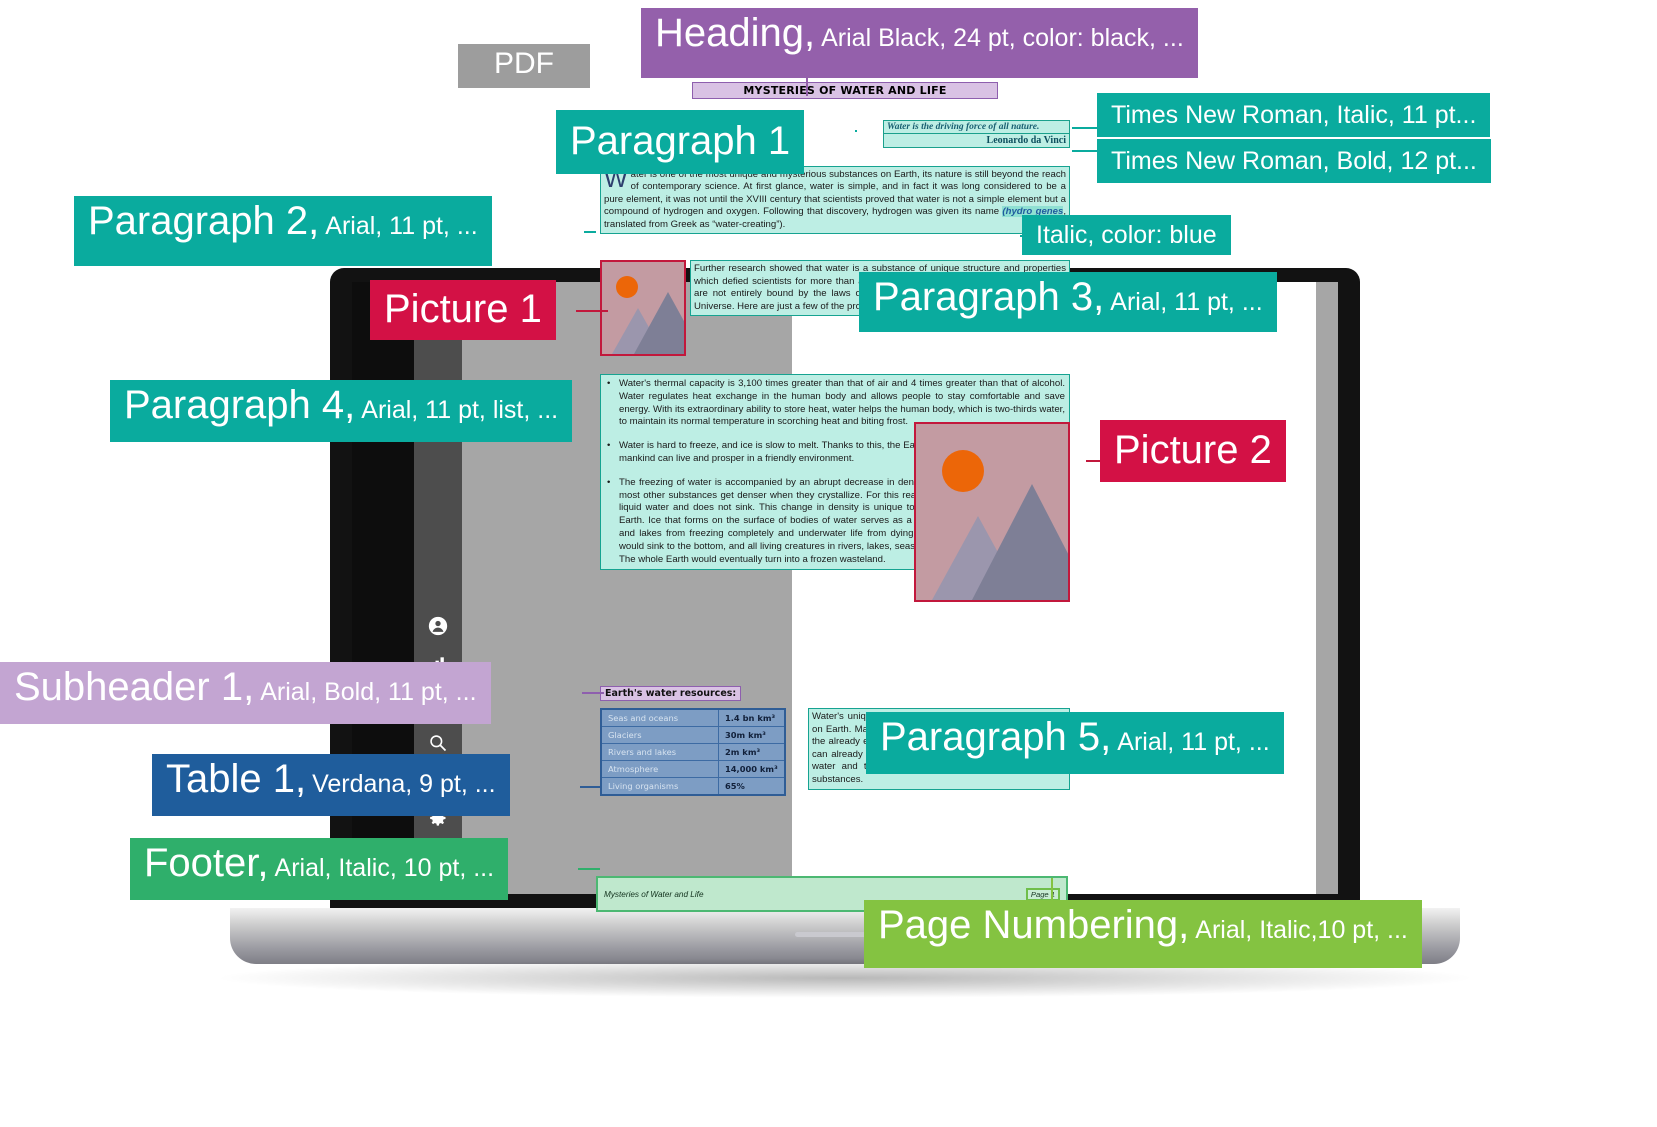  I want to click on callout-page-numbering-title: Page Numbering,, so click(1034, 925).